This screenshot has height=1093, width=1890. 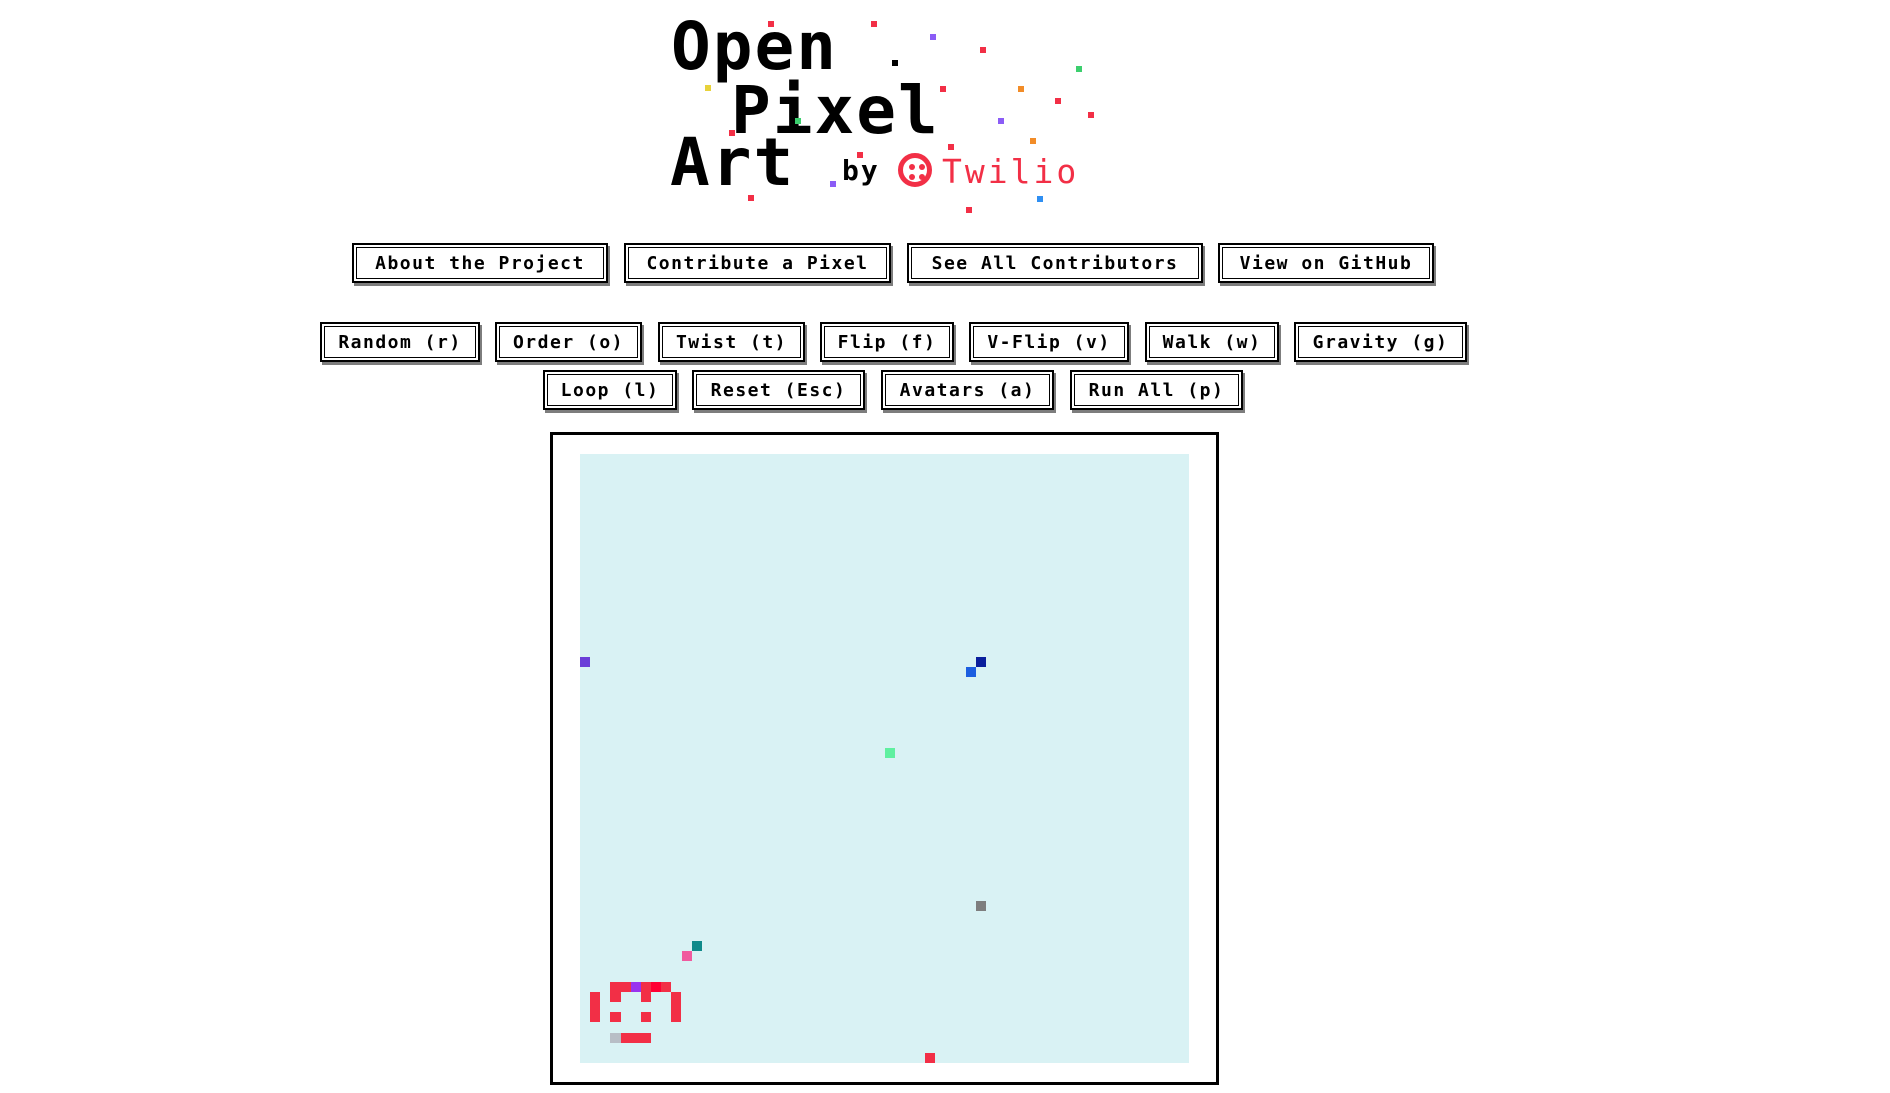 I want to click on flip-button: Flip (f), so click(x=887, y=342).